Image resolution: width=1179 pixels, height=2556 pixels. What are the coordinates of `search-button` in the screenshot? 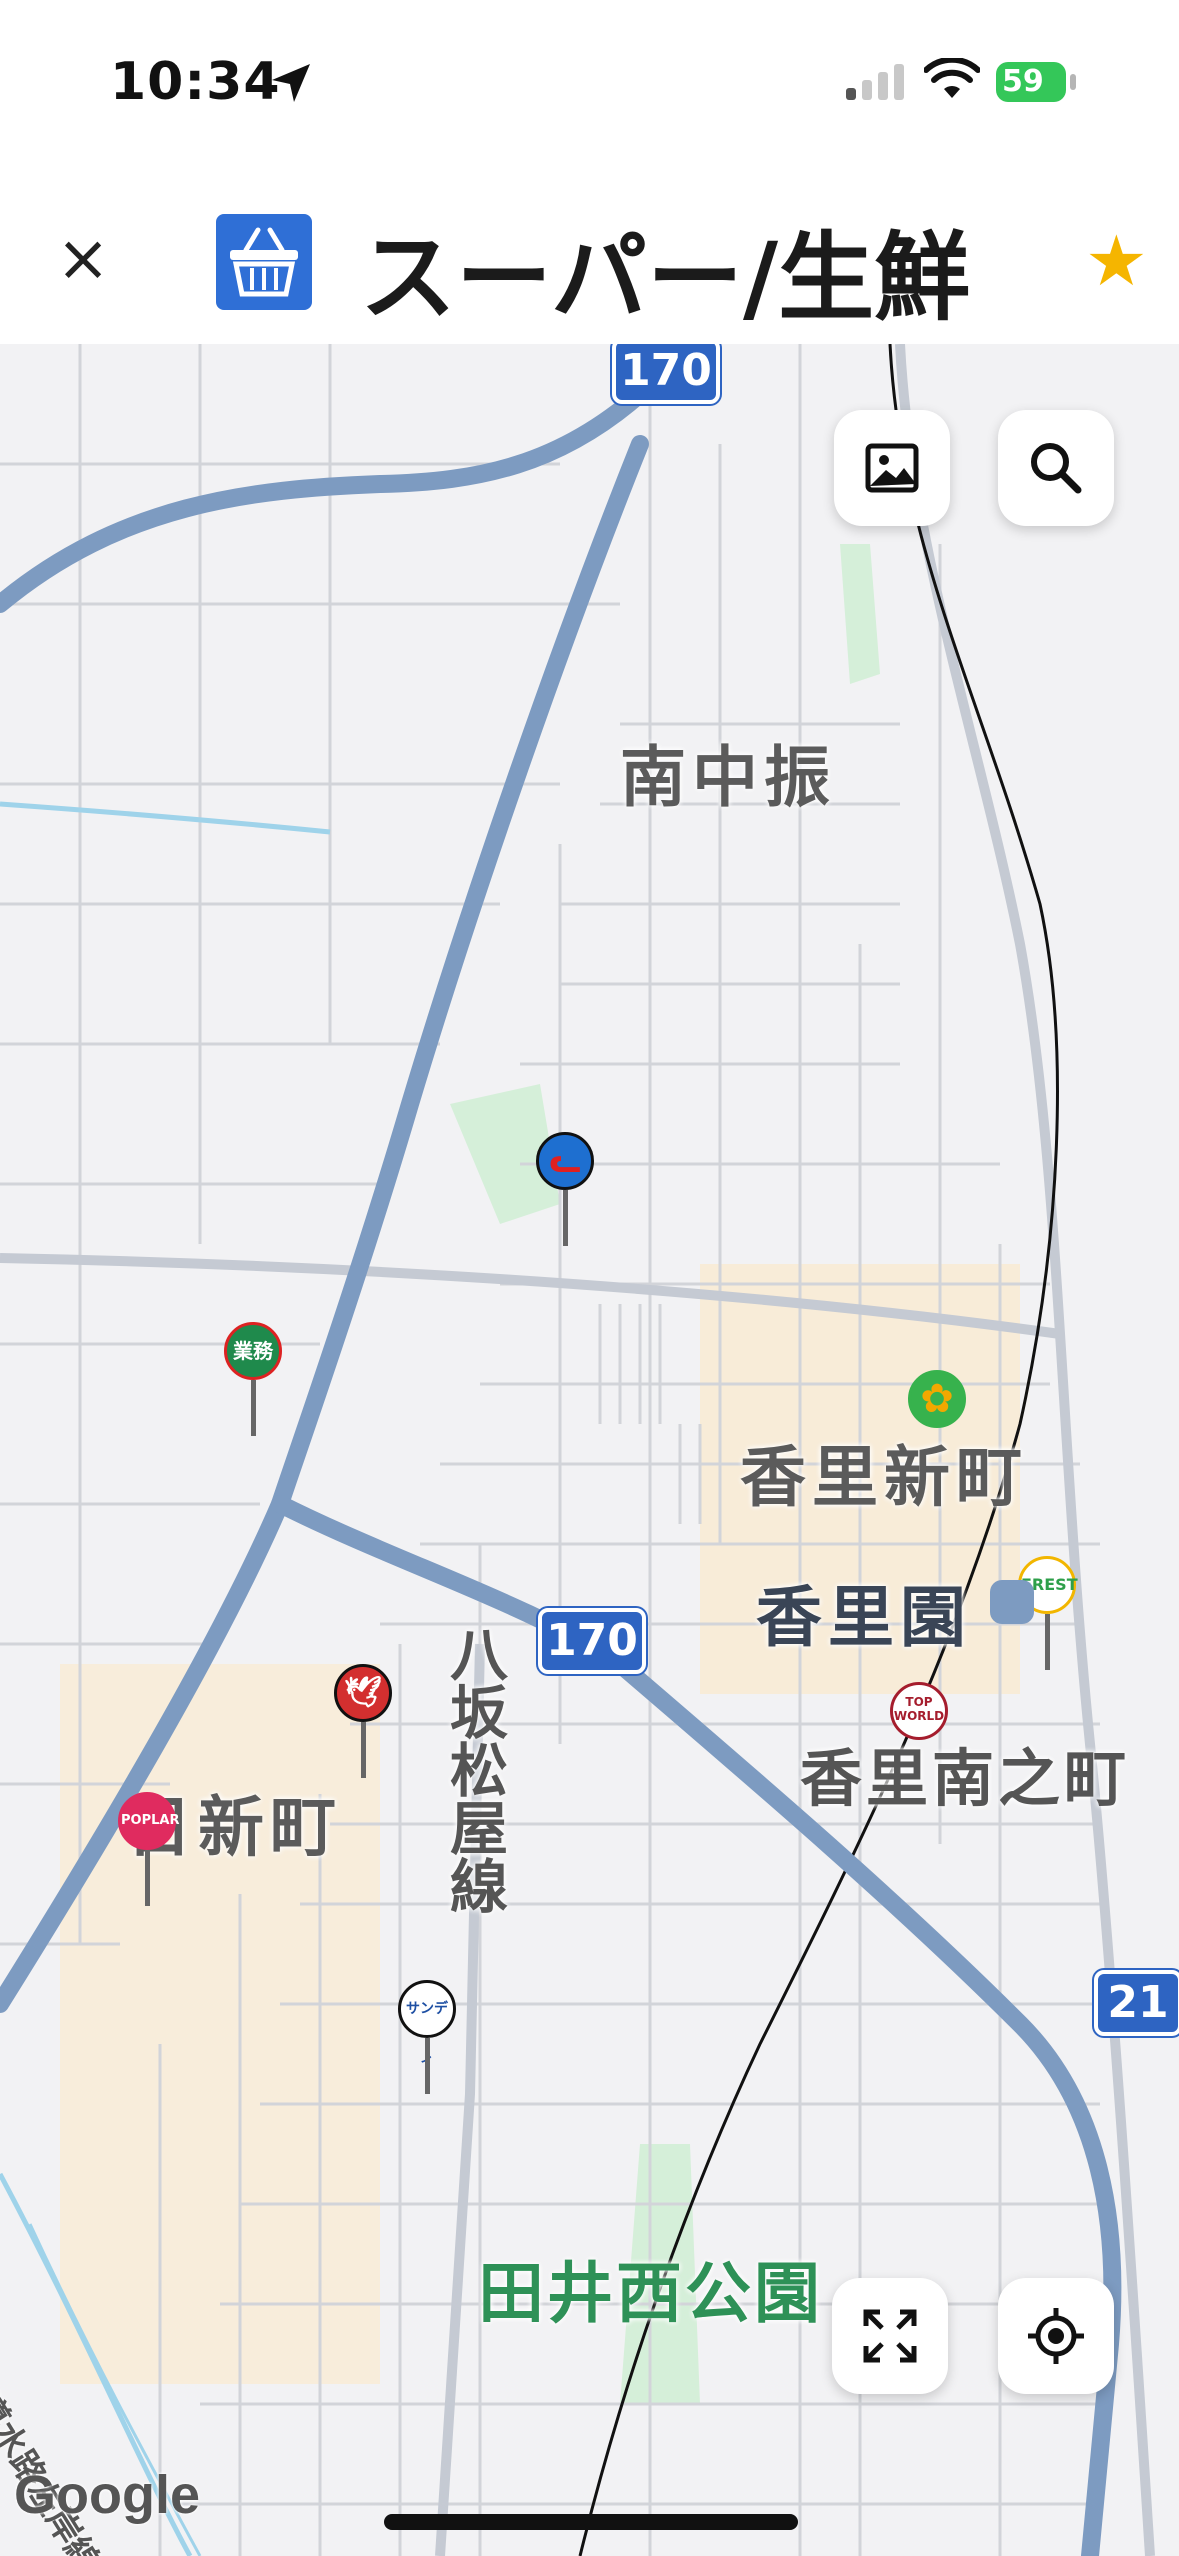 It's located at (1056, 468).